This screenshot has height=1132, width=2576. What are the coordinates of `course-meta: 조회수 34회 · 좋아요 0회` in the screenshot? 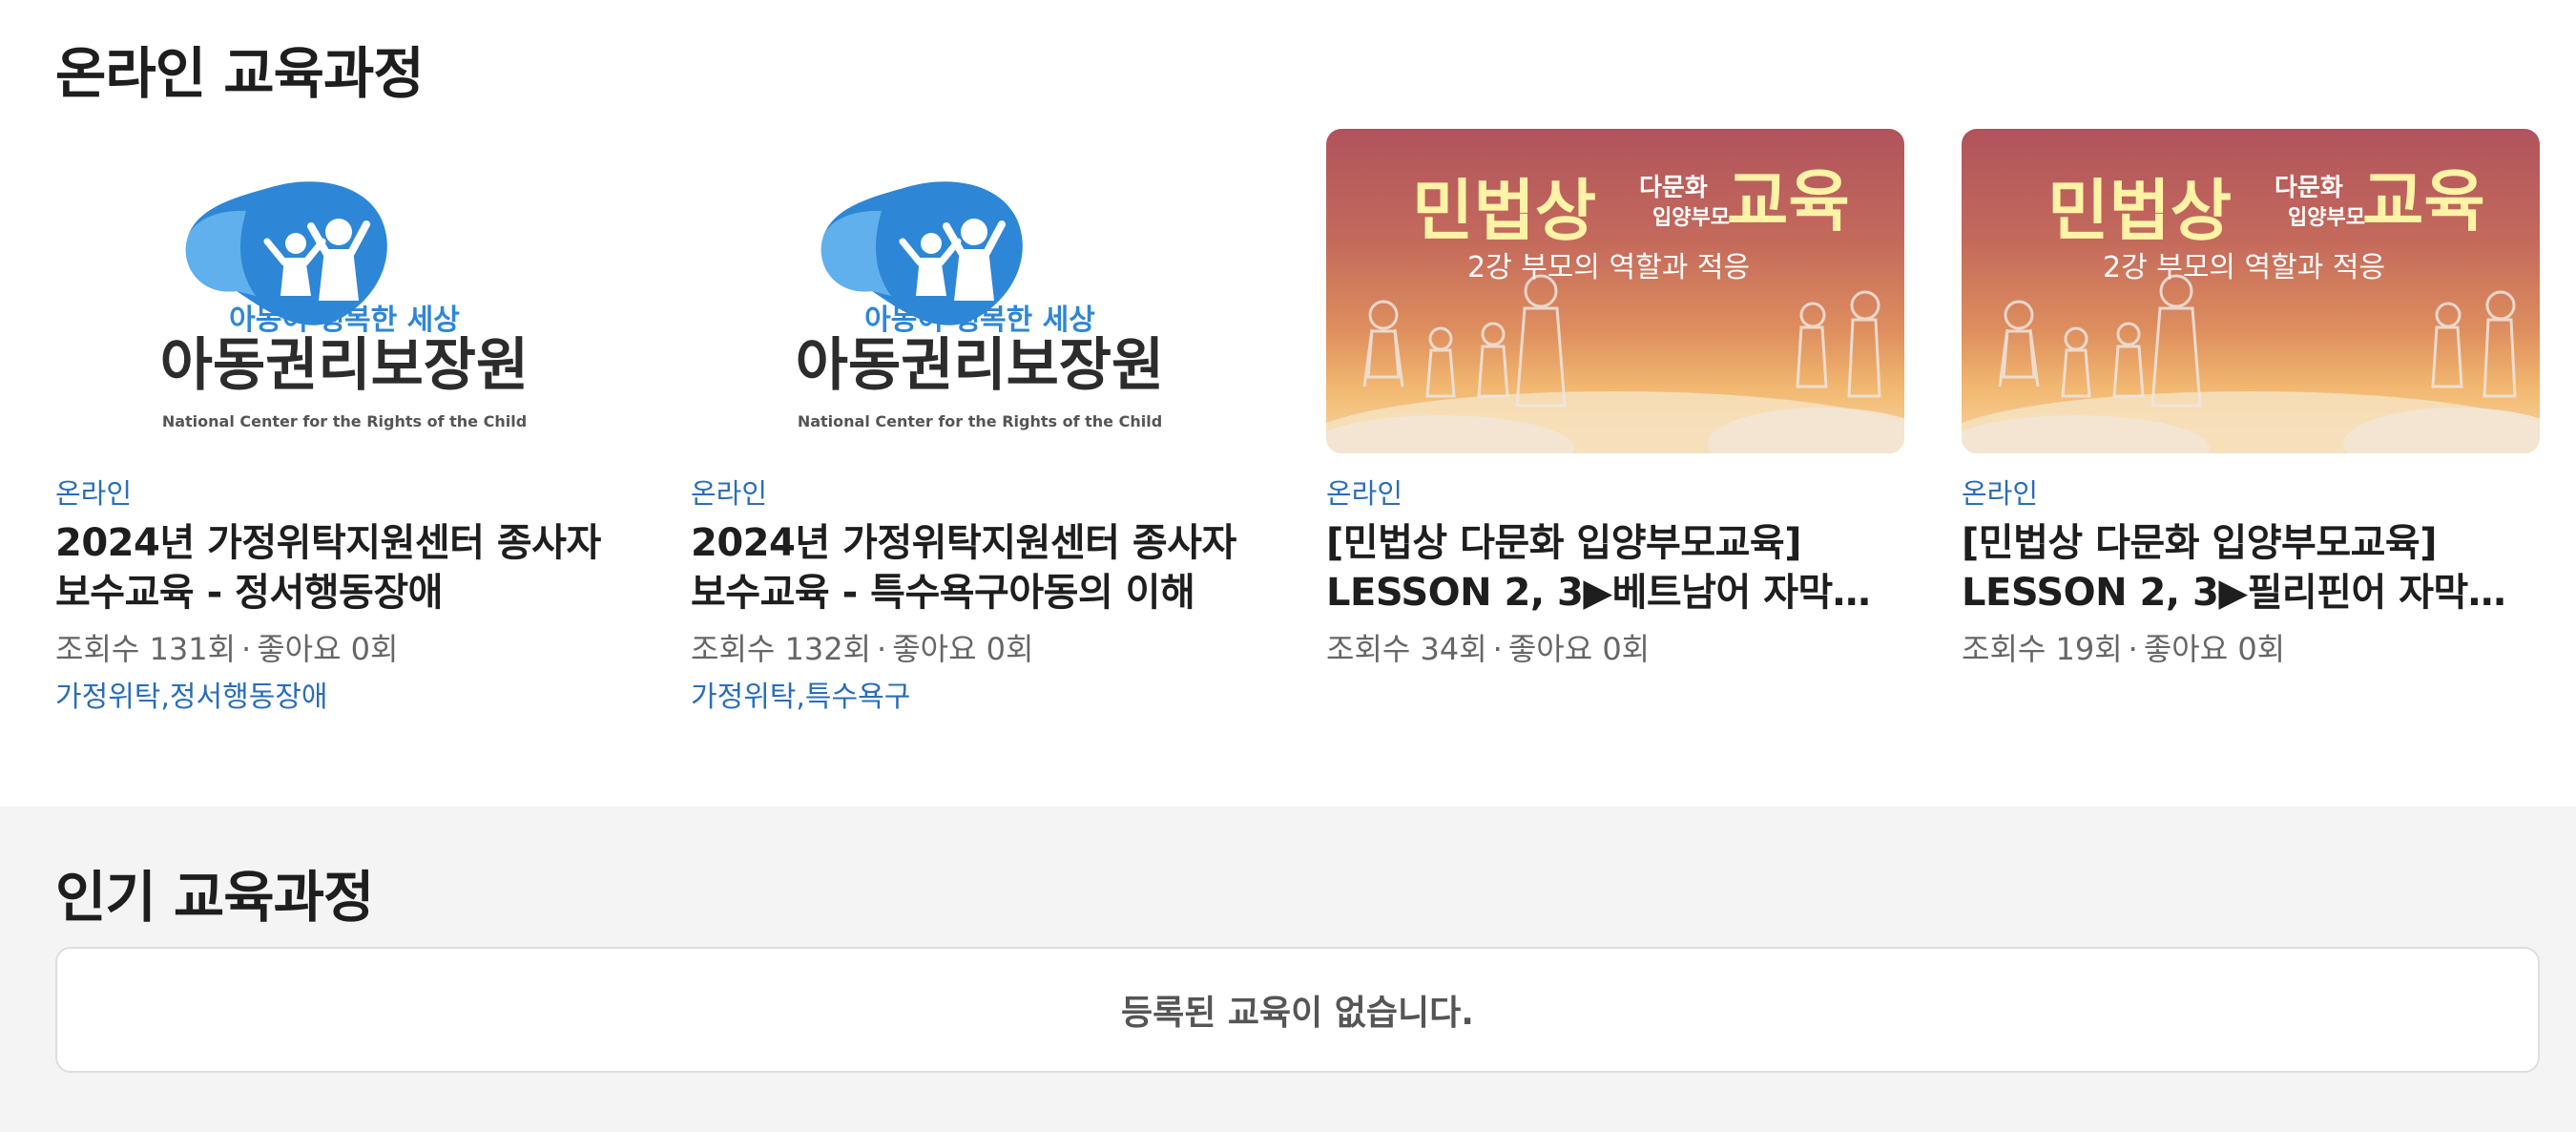 It's located at (1615, 649).